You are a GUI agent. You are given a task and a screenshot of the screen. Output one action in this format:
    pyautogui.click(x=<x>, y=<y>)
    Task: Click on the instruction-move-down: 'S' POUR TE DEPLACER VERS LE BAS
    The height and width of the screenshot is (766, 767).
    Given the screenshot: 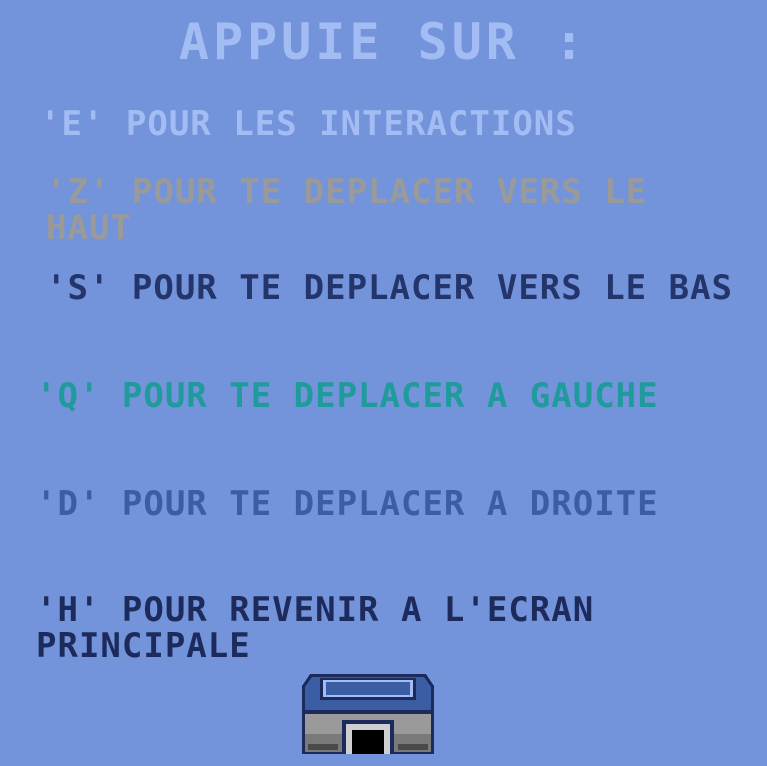 What is the action you would take?
    pyautogui.click(x=390, y=288)
    